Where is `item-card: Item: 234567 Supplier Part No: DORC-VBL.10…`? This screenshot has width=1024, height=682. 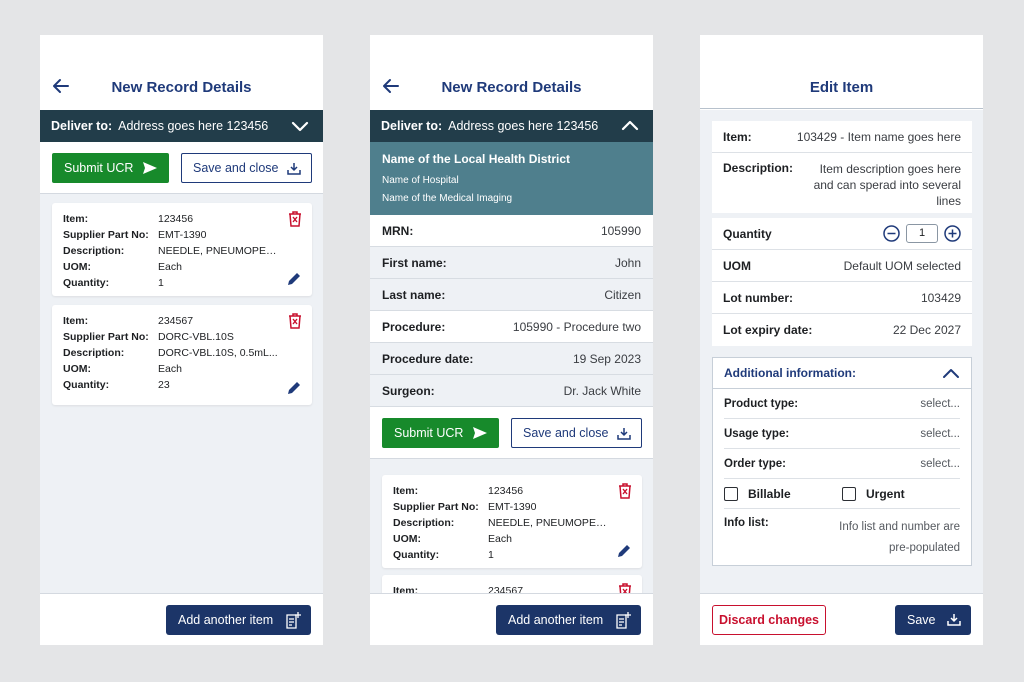
item-card: Item: 234567 Supplier Part No: DORC-VBL.10… is located at coordinates (182, 355).